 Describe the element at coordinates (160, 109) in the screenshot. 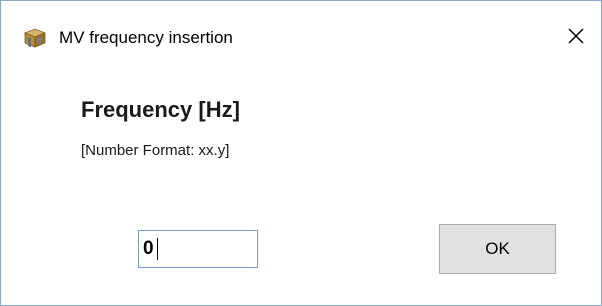

I see `frequency-heading: Frequency [Hz]` at that location.